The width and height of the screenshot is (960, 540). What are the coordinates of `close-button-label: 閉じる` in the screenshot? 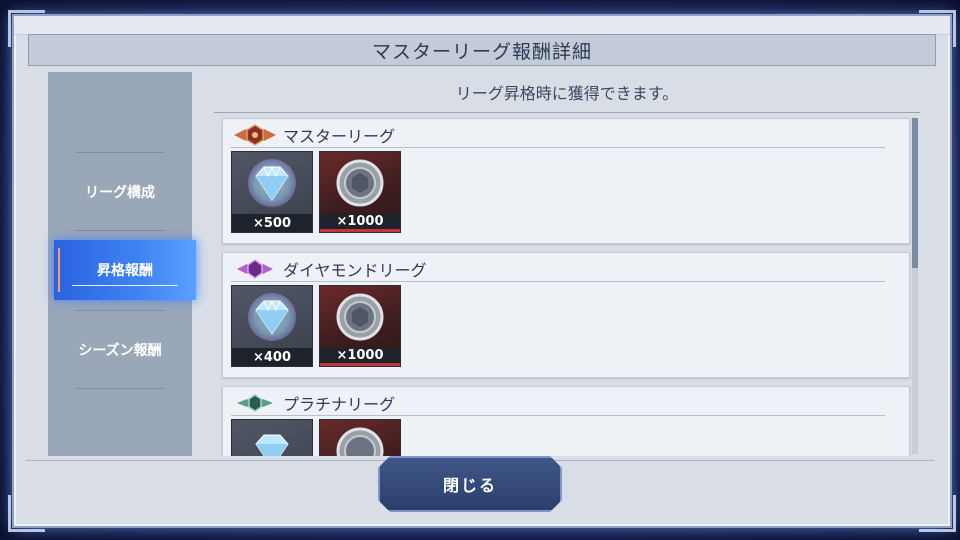 It's located at (469, 485).